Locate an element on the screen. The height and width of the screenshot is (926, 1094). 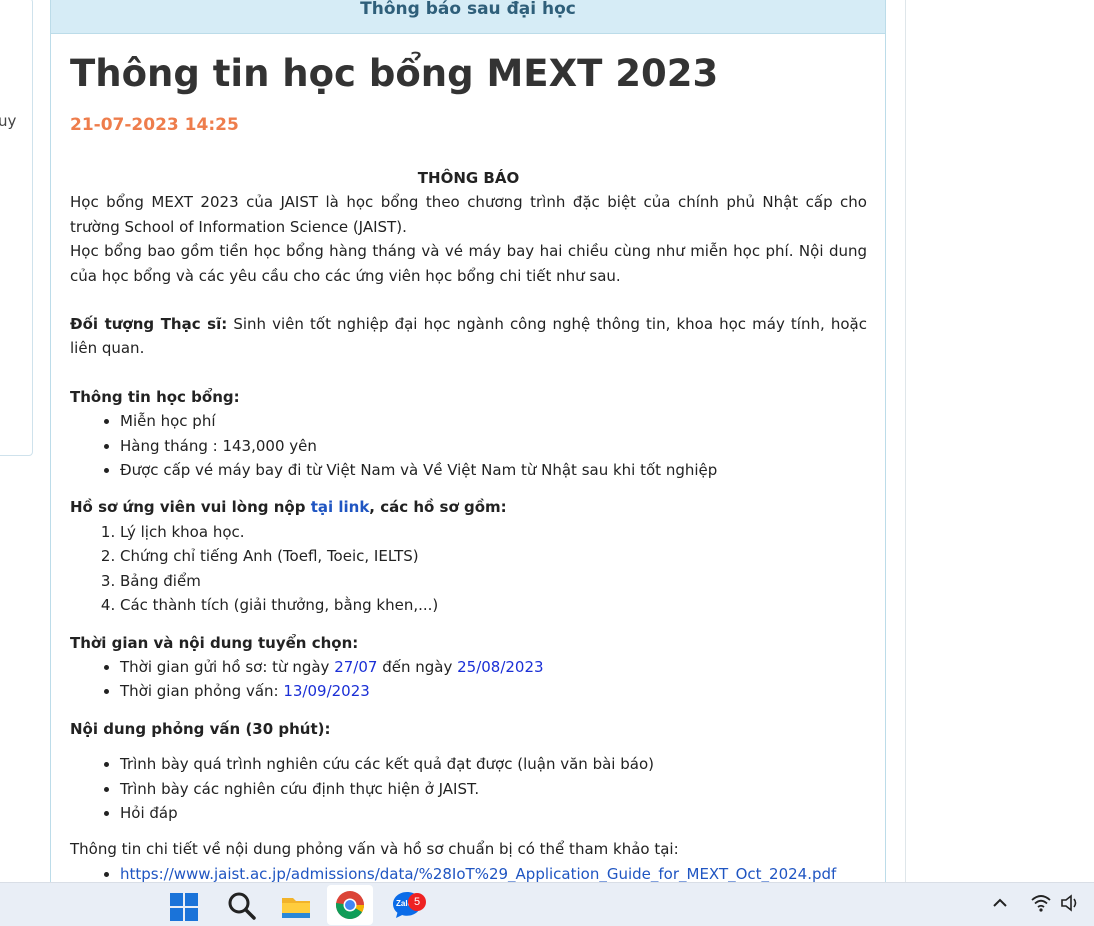
schedule-title: Thời gian và nội dung tuyển chọn: is located at coordinates (214, 642).